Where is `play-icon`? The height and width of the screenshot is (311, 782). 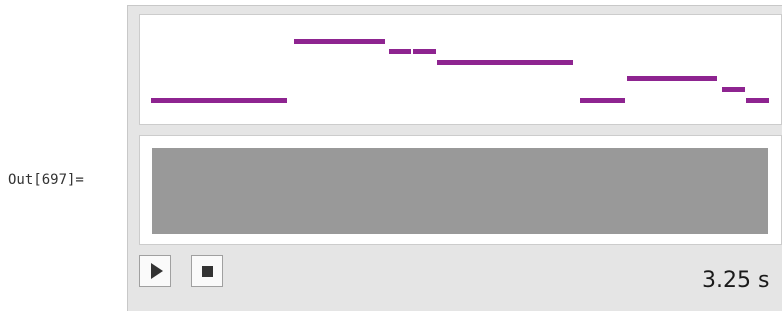
play-icon is located at coordinates (156, 271).